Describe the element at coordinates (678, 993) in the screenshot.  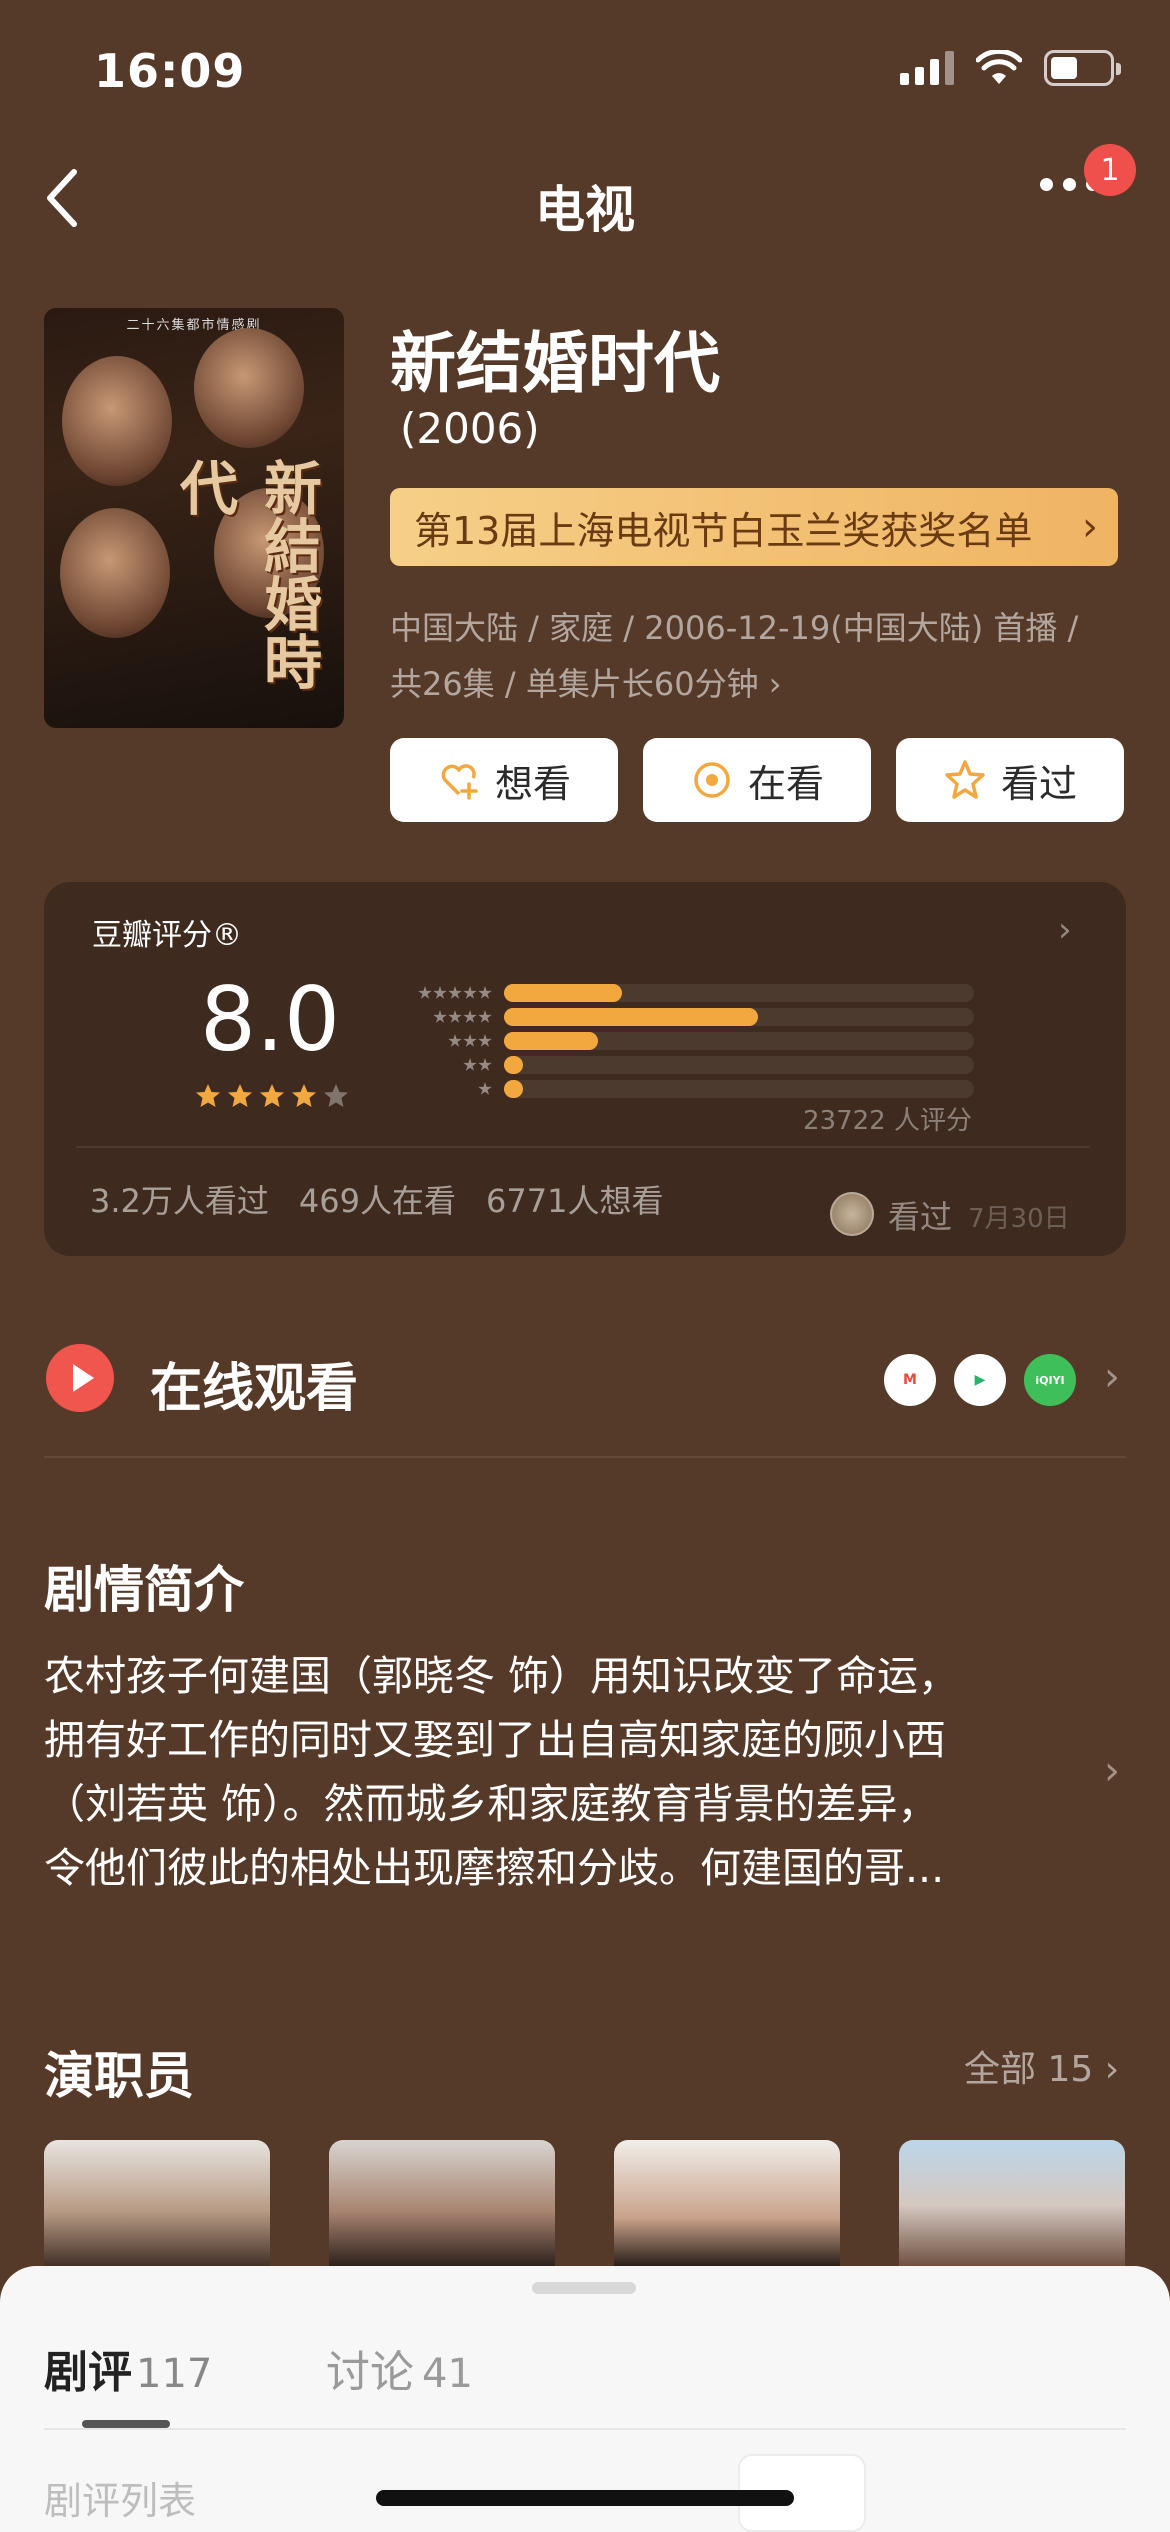
I see `rating-row-5-star` at that location.